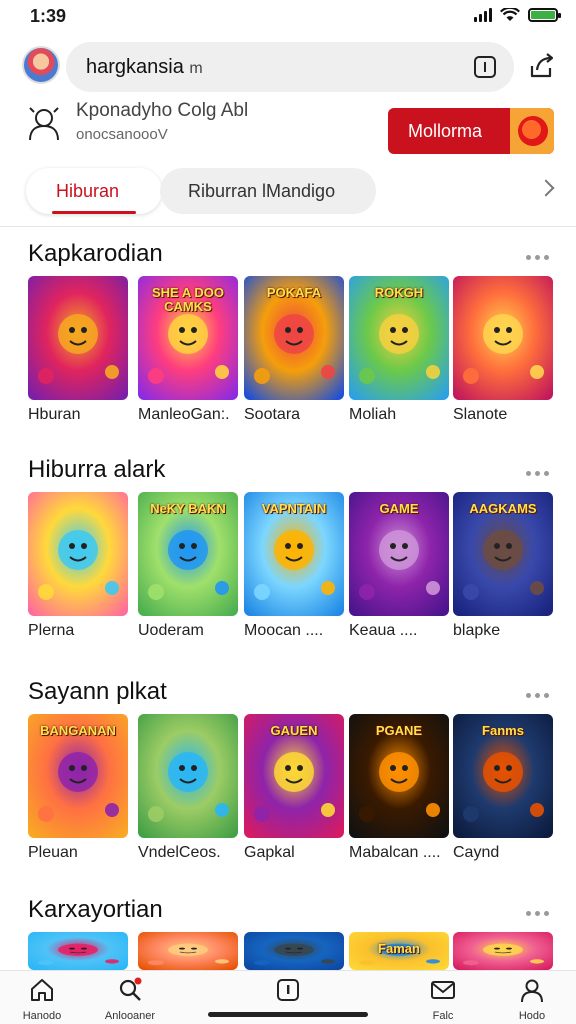 Image resolution: width=576 pixels, height=1024 pixels. I want to click on search-icon, so click(130, 989).